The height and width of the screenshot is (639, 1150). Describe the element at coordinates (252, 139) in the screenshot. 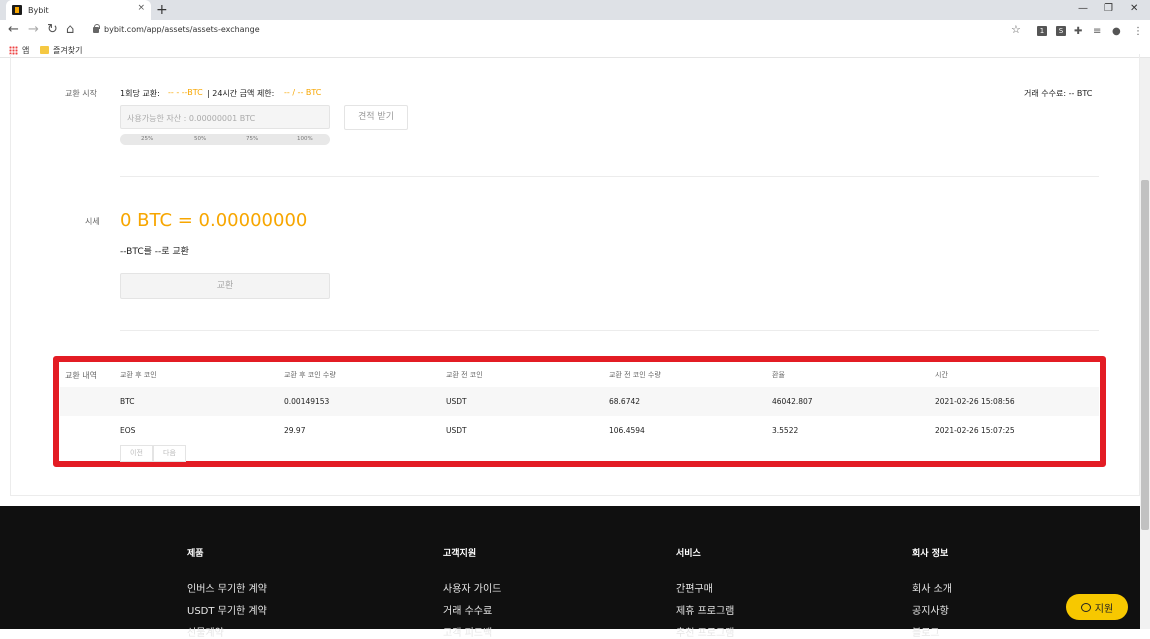

I see `percent-75: 75%` at that location.